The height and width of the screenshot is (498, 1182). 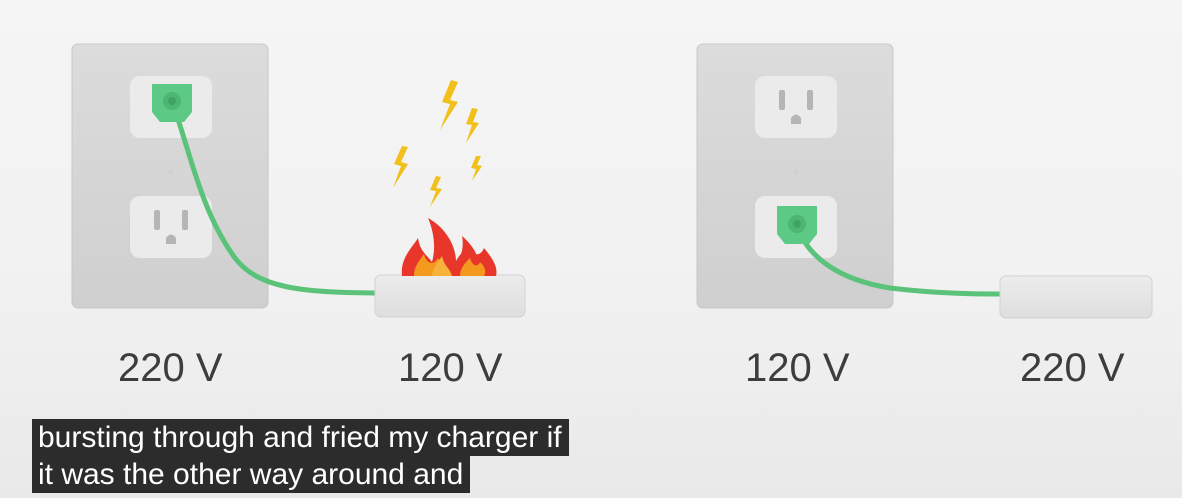 What do you see at coordinates (1076, 297) in the screenshot?
I see `right-charger-device` at bounding box center [1076, 297].